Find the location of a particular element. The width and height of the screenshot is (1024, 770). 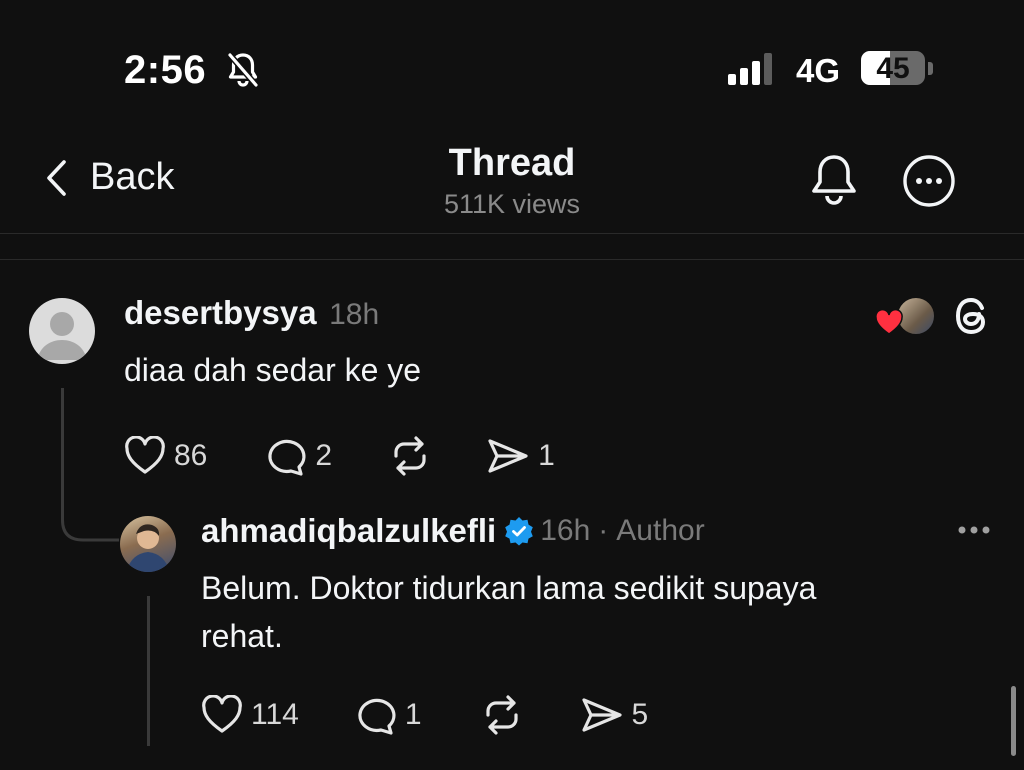

battery-percent: 45 is located at coordinates (893, 68).